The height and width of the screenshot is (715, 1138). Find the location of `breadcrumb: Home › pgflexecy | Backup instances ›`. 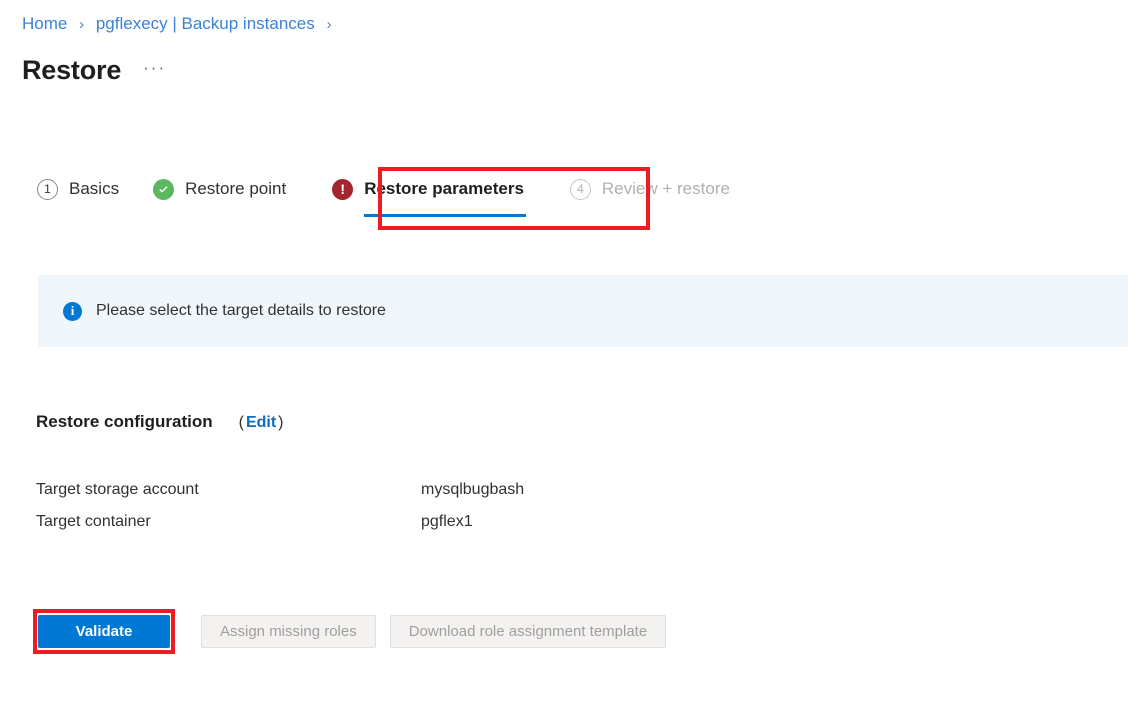

breadcrumb: Home › pgflexecy | Backup instances › is located at coordinates (180, 24).